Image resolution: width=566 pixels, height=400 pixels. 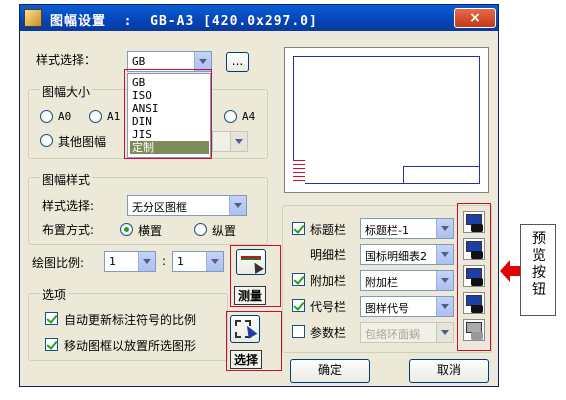 What do you see at coordinates (249, 116) in the screenshot?
I see `radio-a4-label: A4` at bounding box center [249, 116].